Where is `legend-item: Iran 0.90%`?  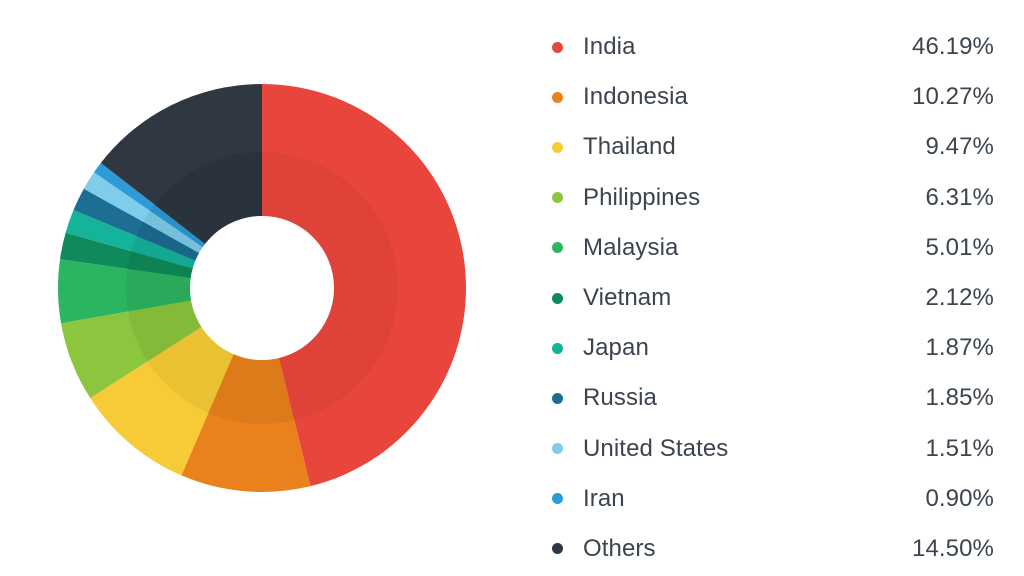 legend-item: Iran 0.90% is located at coordinates (772, 499).